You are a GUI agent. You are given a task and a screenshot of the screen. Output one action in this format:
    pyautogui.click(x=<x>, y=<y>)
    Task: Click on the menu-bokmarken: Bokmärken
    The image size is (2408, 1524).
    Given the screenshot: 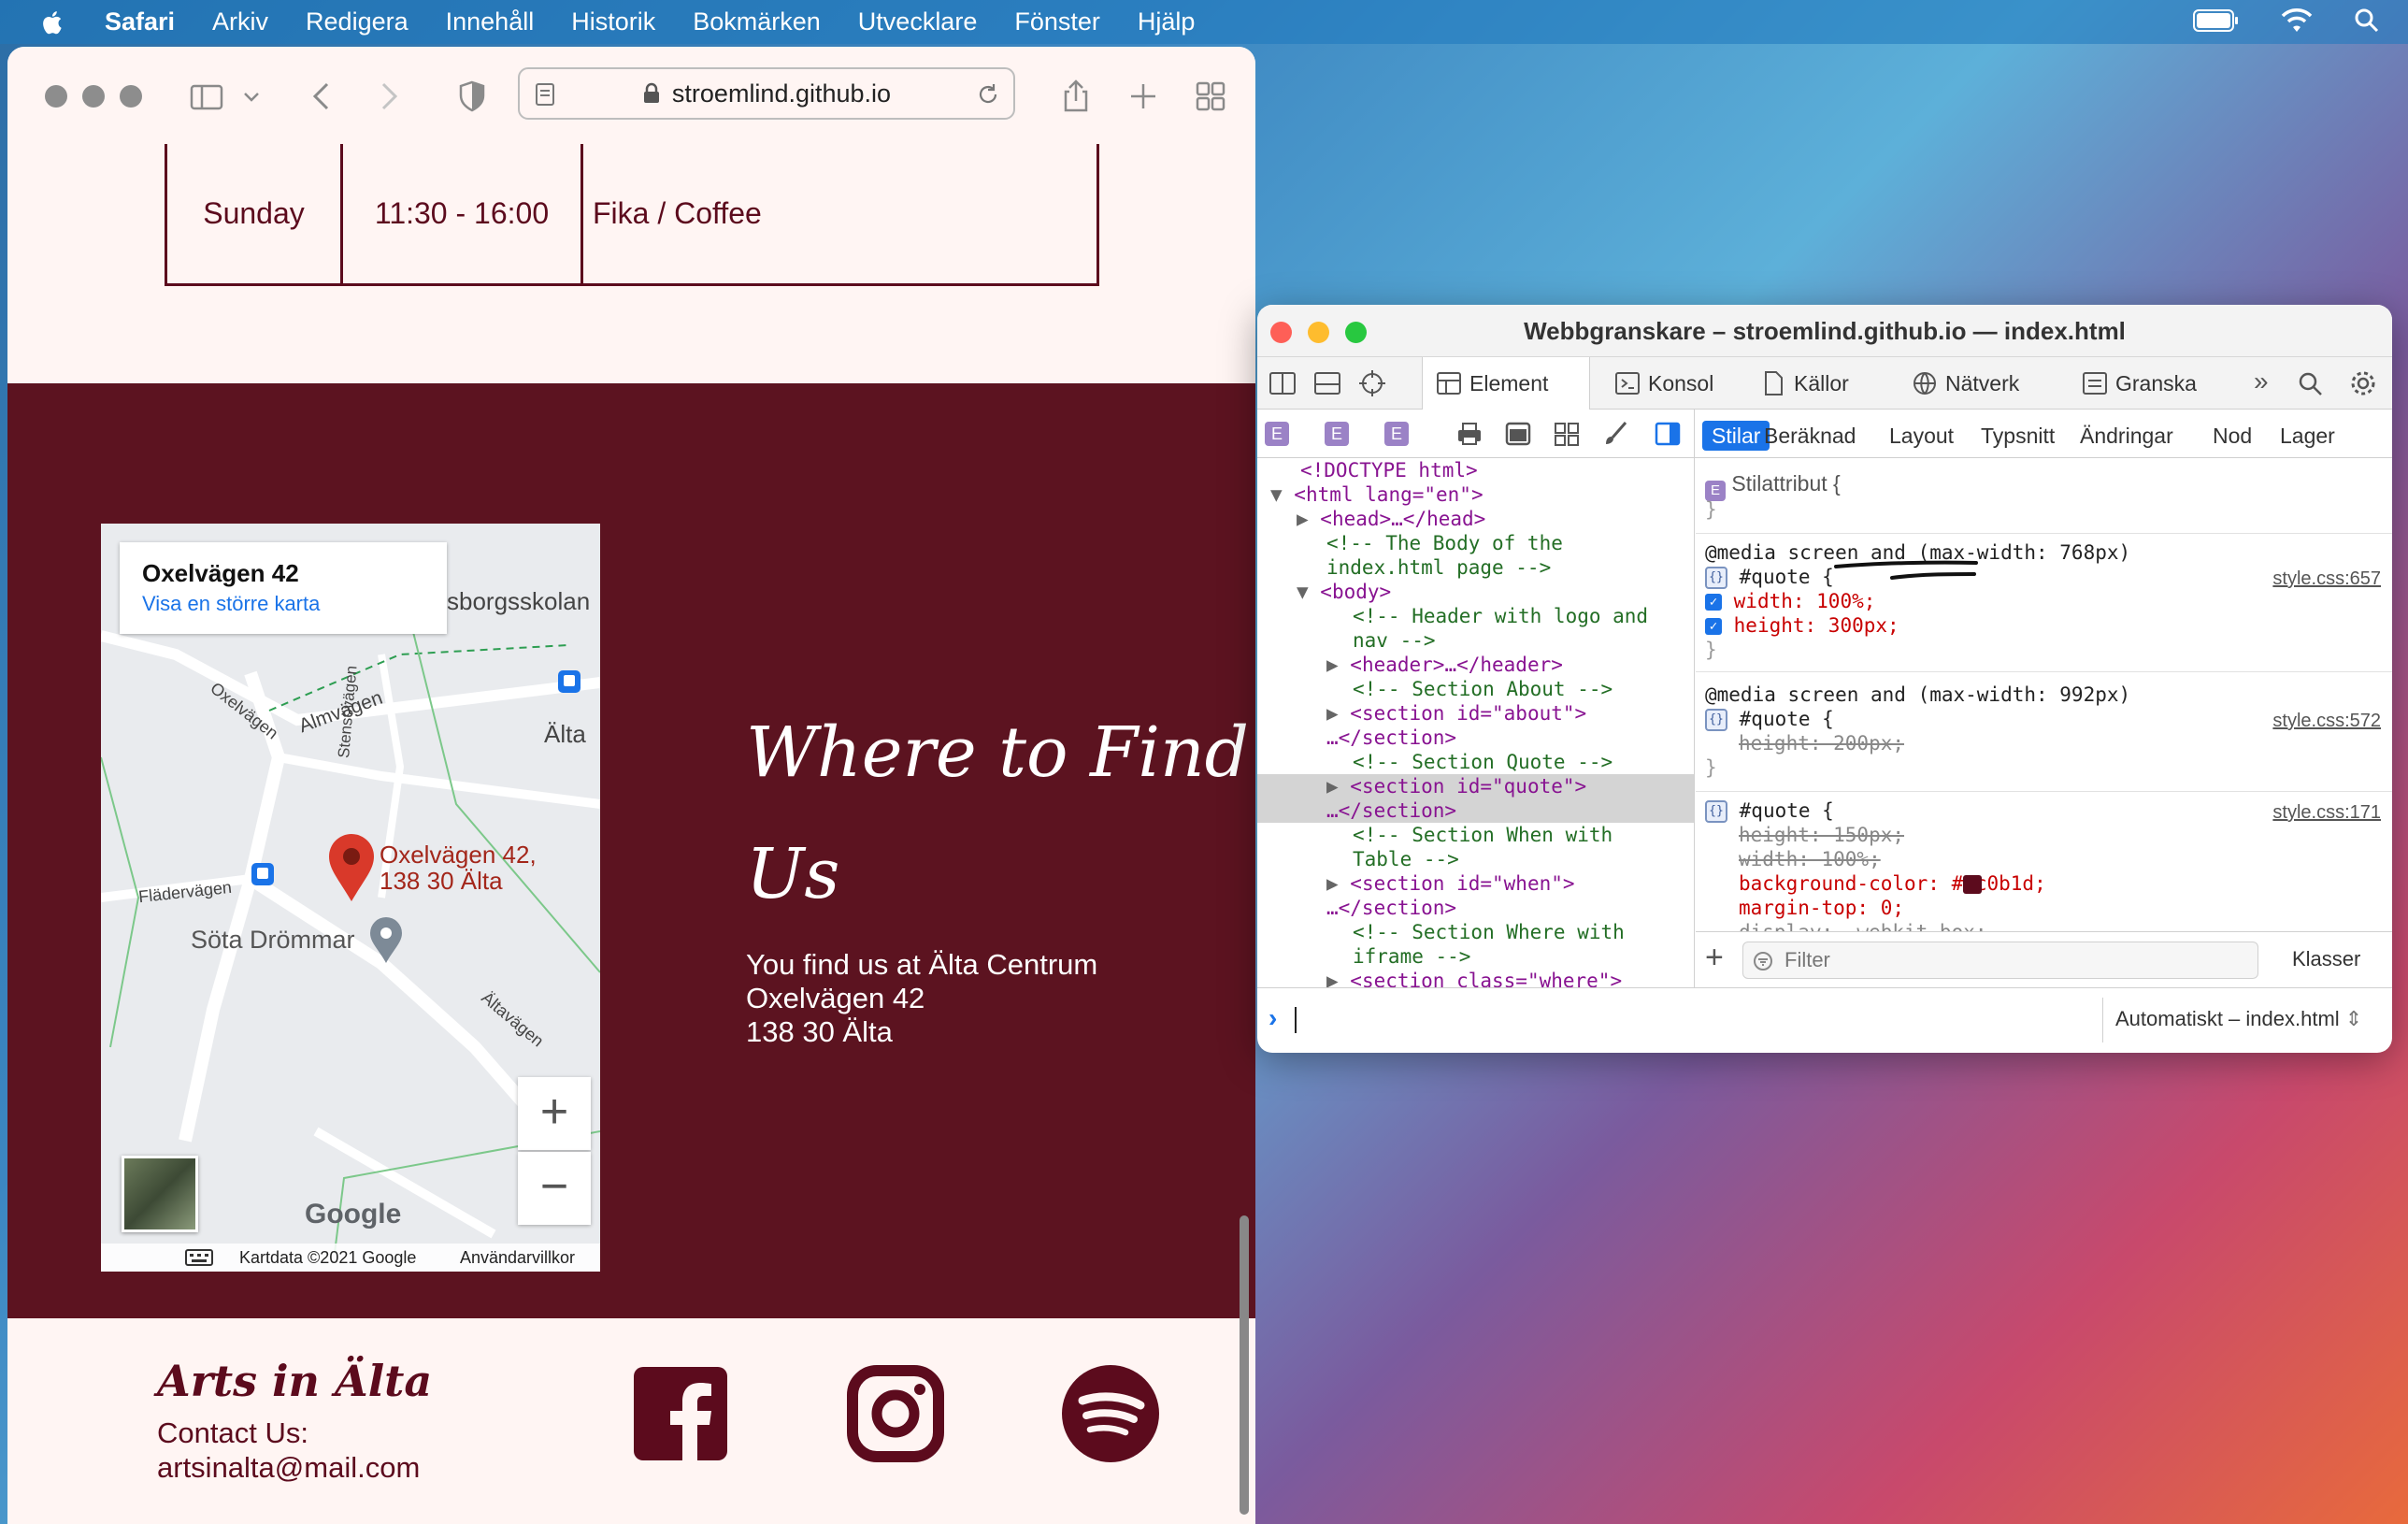 What is the action you would take?
    pyautogui.click(x=757, y=21)
    